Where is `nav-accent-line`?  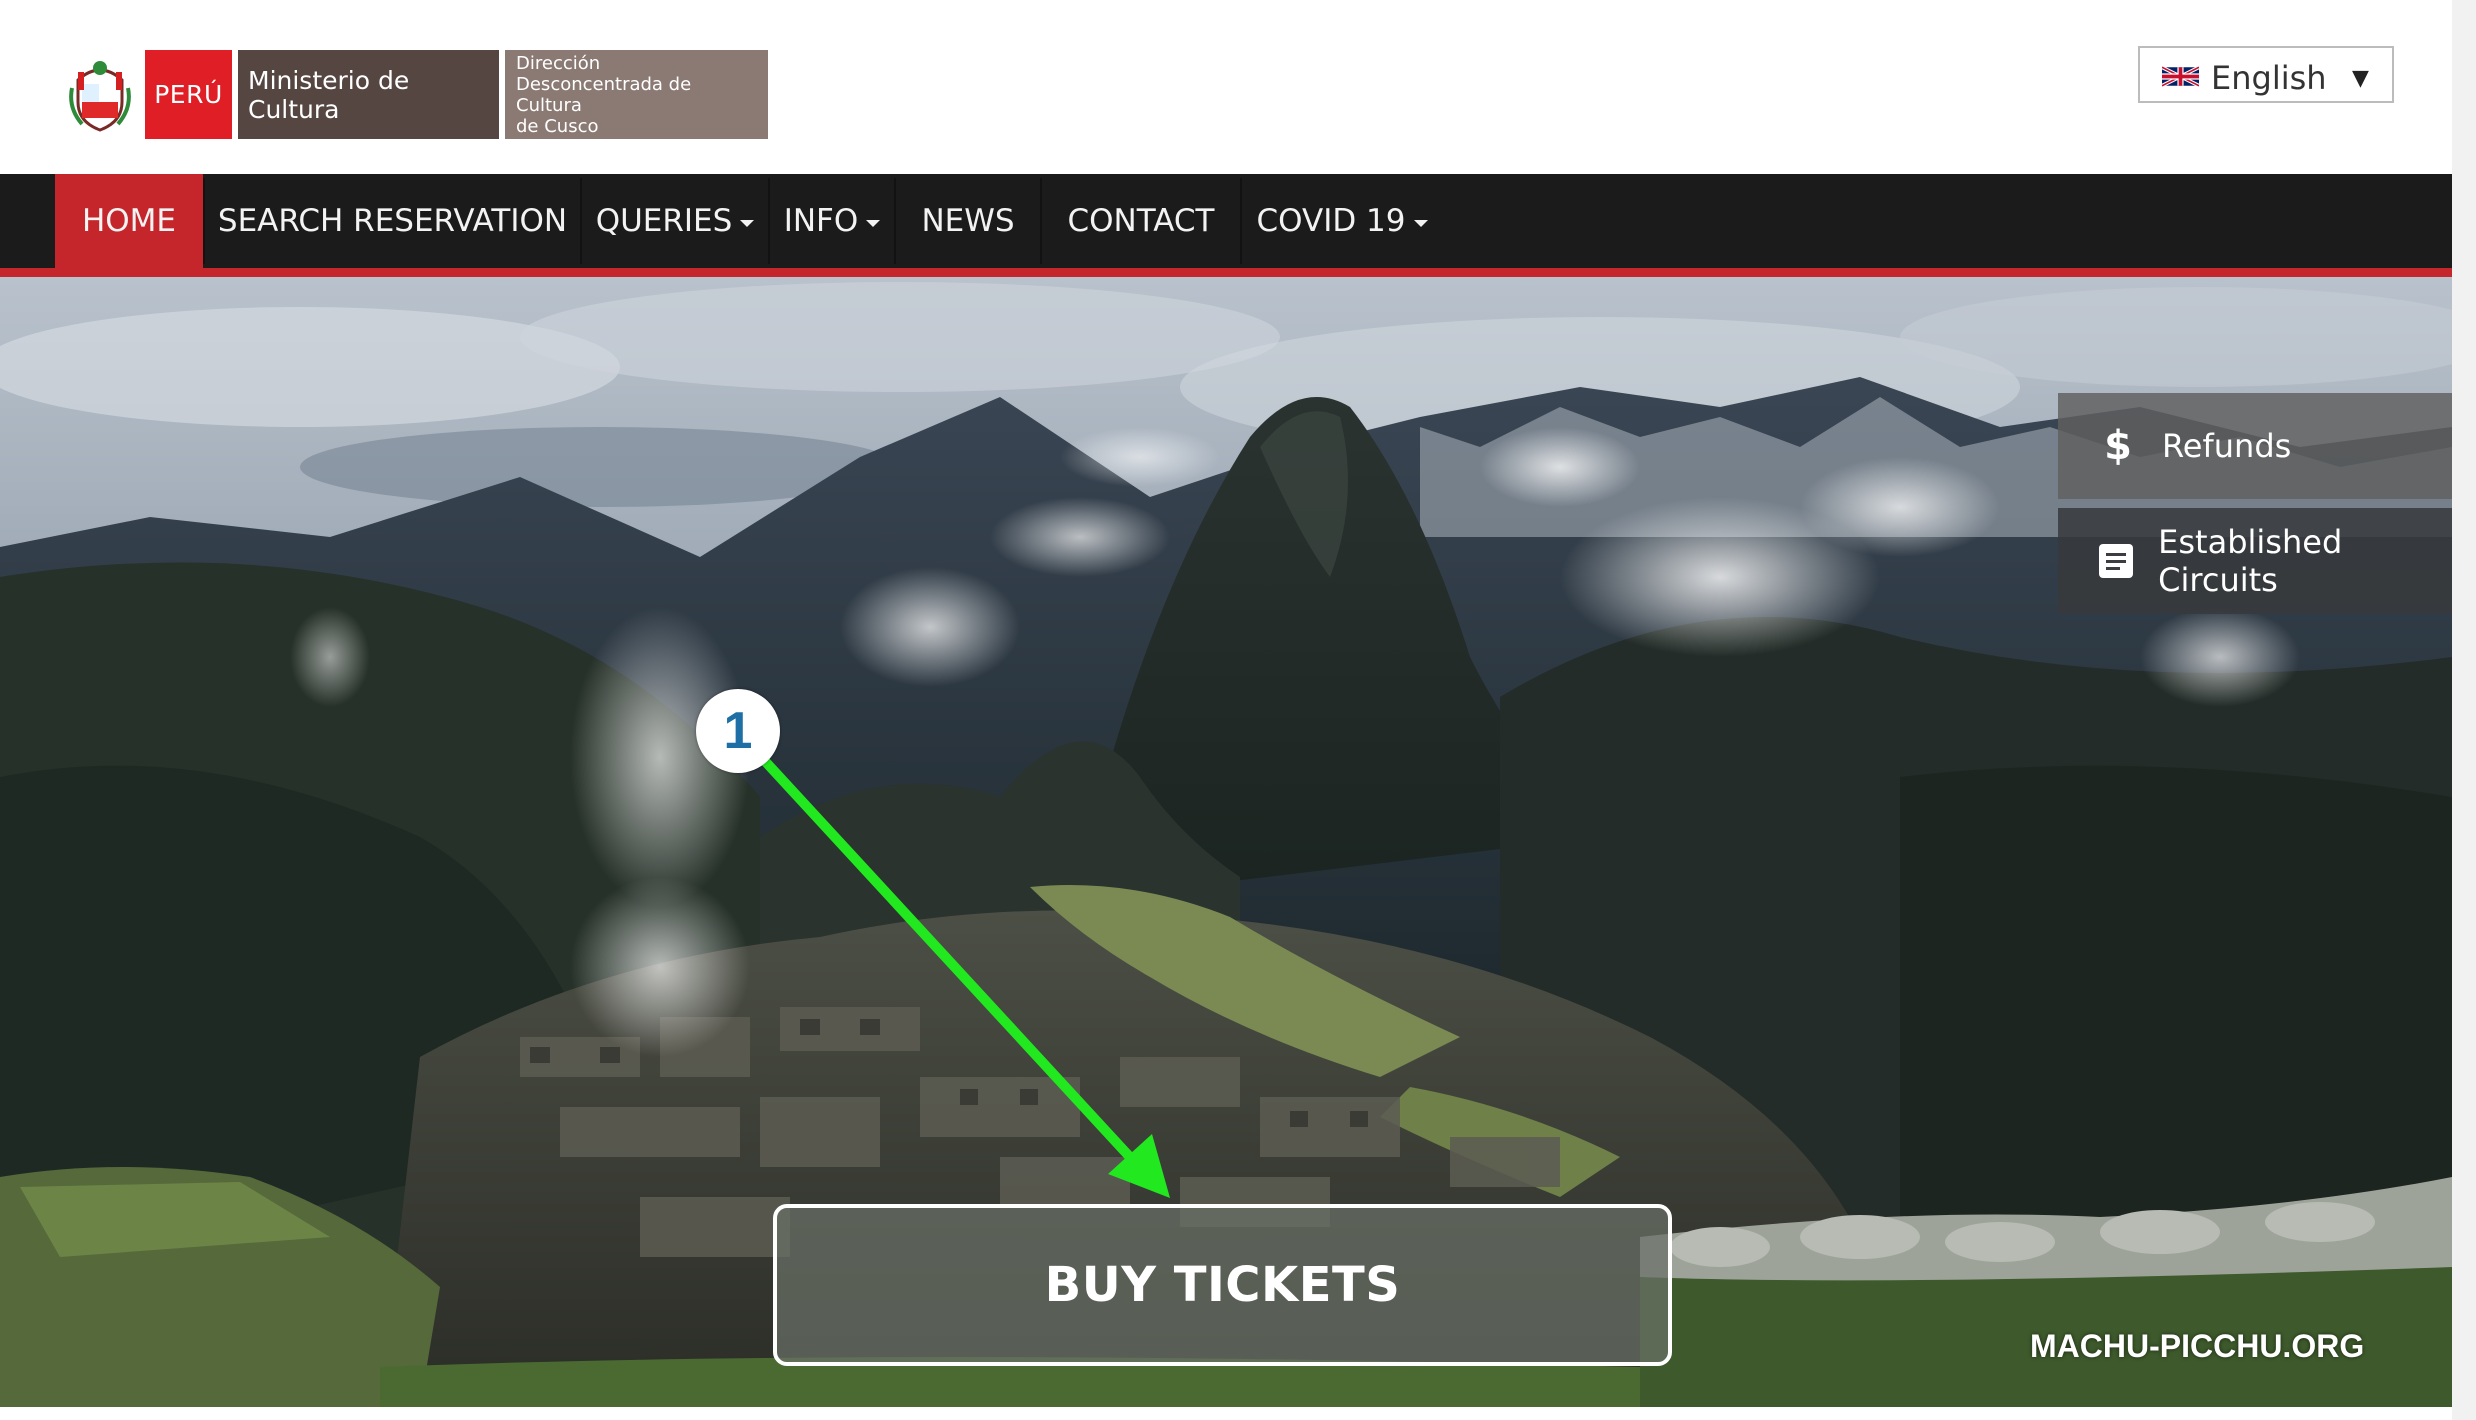 nav-accent-line is located at coordinates (1226, 272).